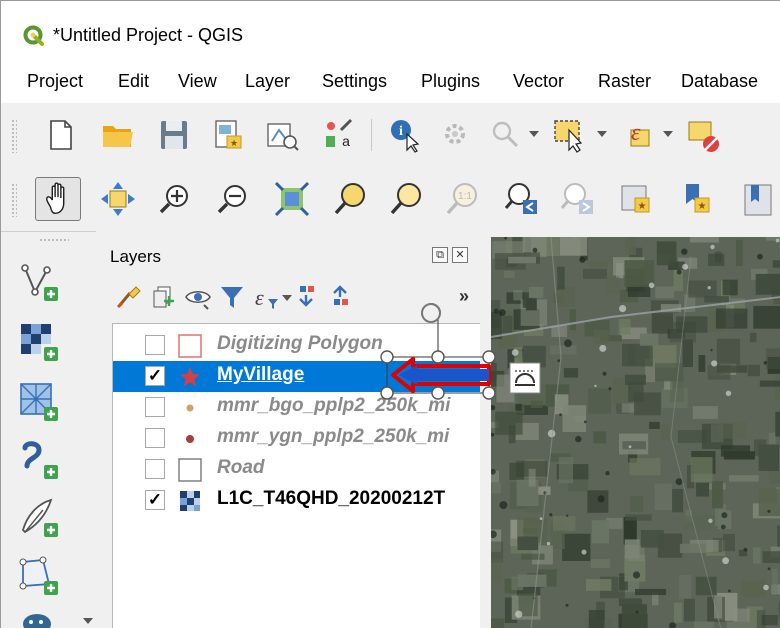  I want to click on close-panel-button: ✕, so click(460, 255).